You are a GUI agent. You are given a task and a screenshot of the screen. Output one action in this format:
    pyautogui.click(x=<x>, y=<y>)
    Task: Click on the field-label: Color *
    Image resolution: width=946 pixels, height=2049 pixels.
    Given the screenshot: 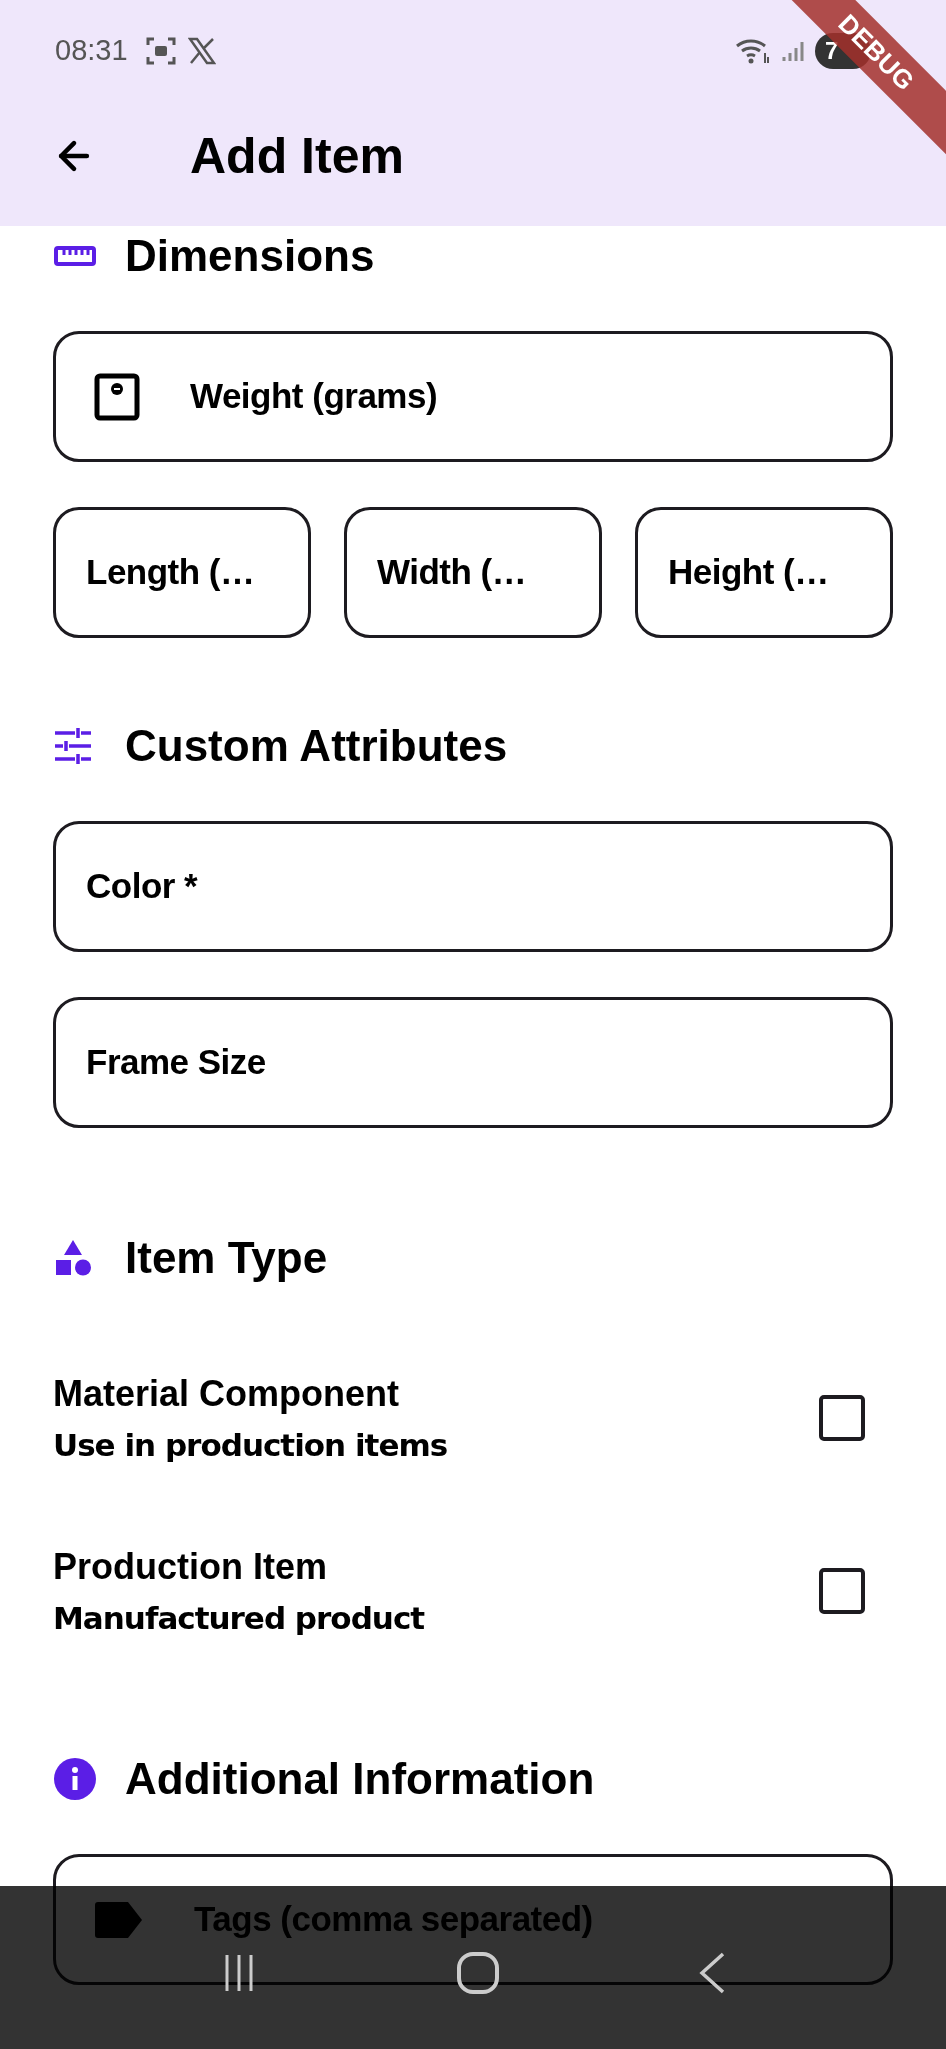 What is the action you would take?
    pyautogui.click(x=142, y=886)
    